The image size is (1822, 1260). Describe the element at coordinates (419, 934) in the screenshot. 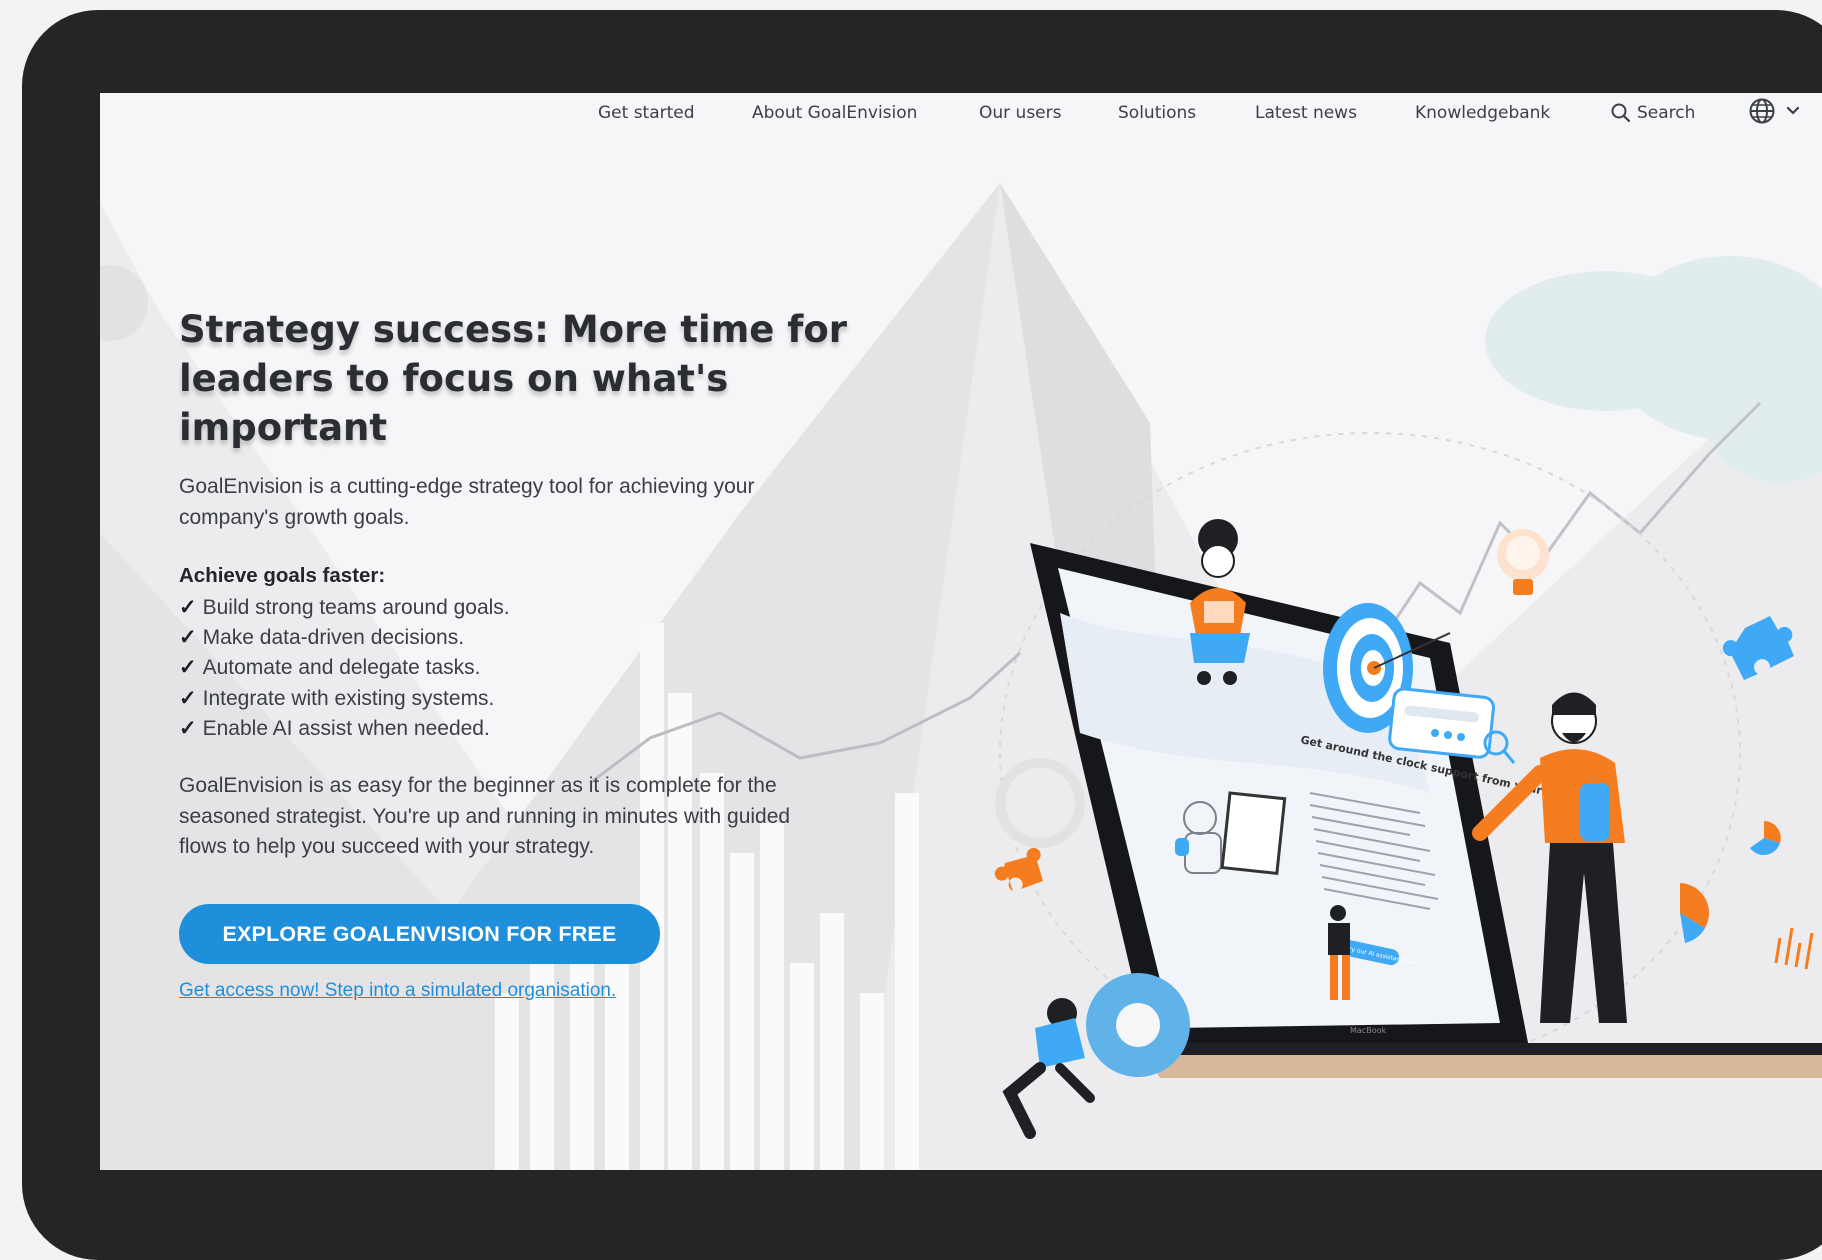

I see `explore-free-button: EXPLORE GOALENVISION FOR FREE` at that location.